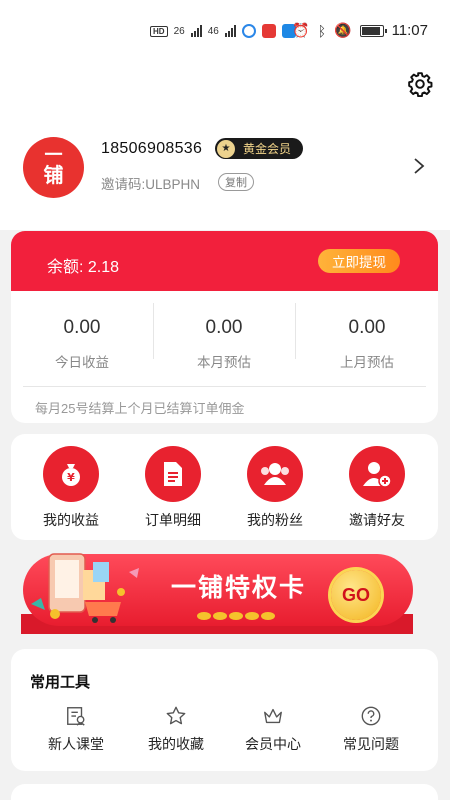 The width and height of the screenshot is (450, 800). What do you see at coordinates (176, 715) in the screenshot?
I see `star-icon` at bounding box center [176, 715].